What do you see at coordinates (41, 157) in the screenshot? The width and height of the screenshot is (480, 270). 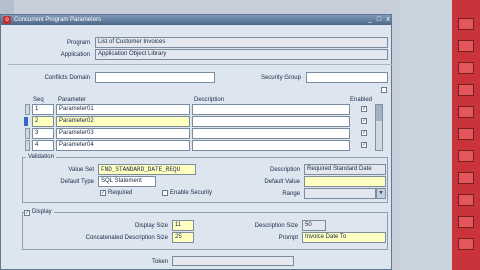 I see `validation-group-label: Validation` at bounding box center [41, 157].